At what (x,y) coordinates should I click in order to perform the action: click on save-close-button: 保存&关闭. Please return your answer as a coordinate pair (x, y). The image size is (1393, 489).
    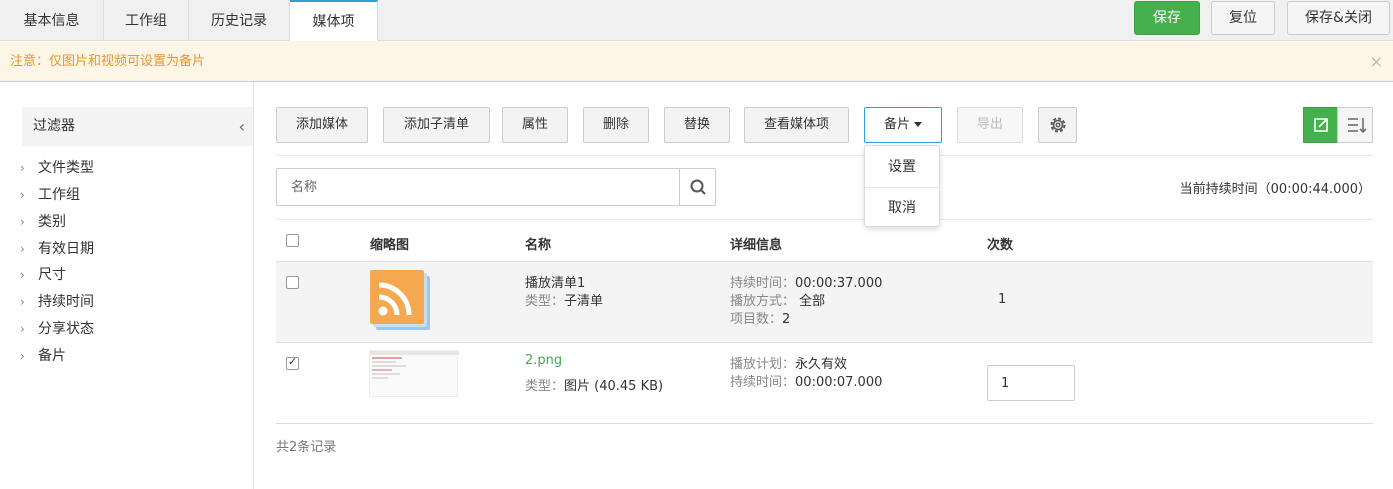
    Looking at the image, I should click on (1338, 18).